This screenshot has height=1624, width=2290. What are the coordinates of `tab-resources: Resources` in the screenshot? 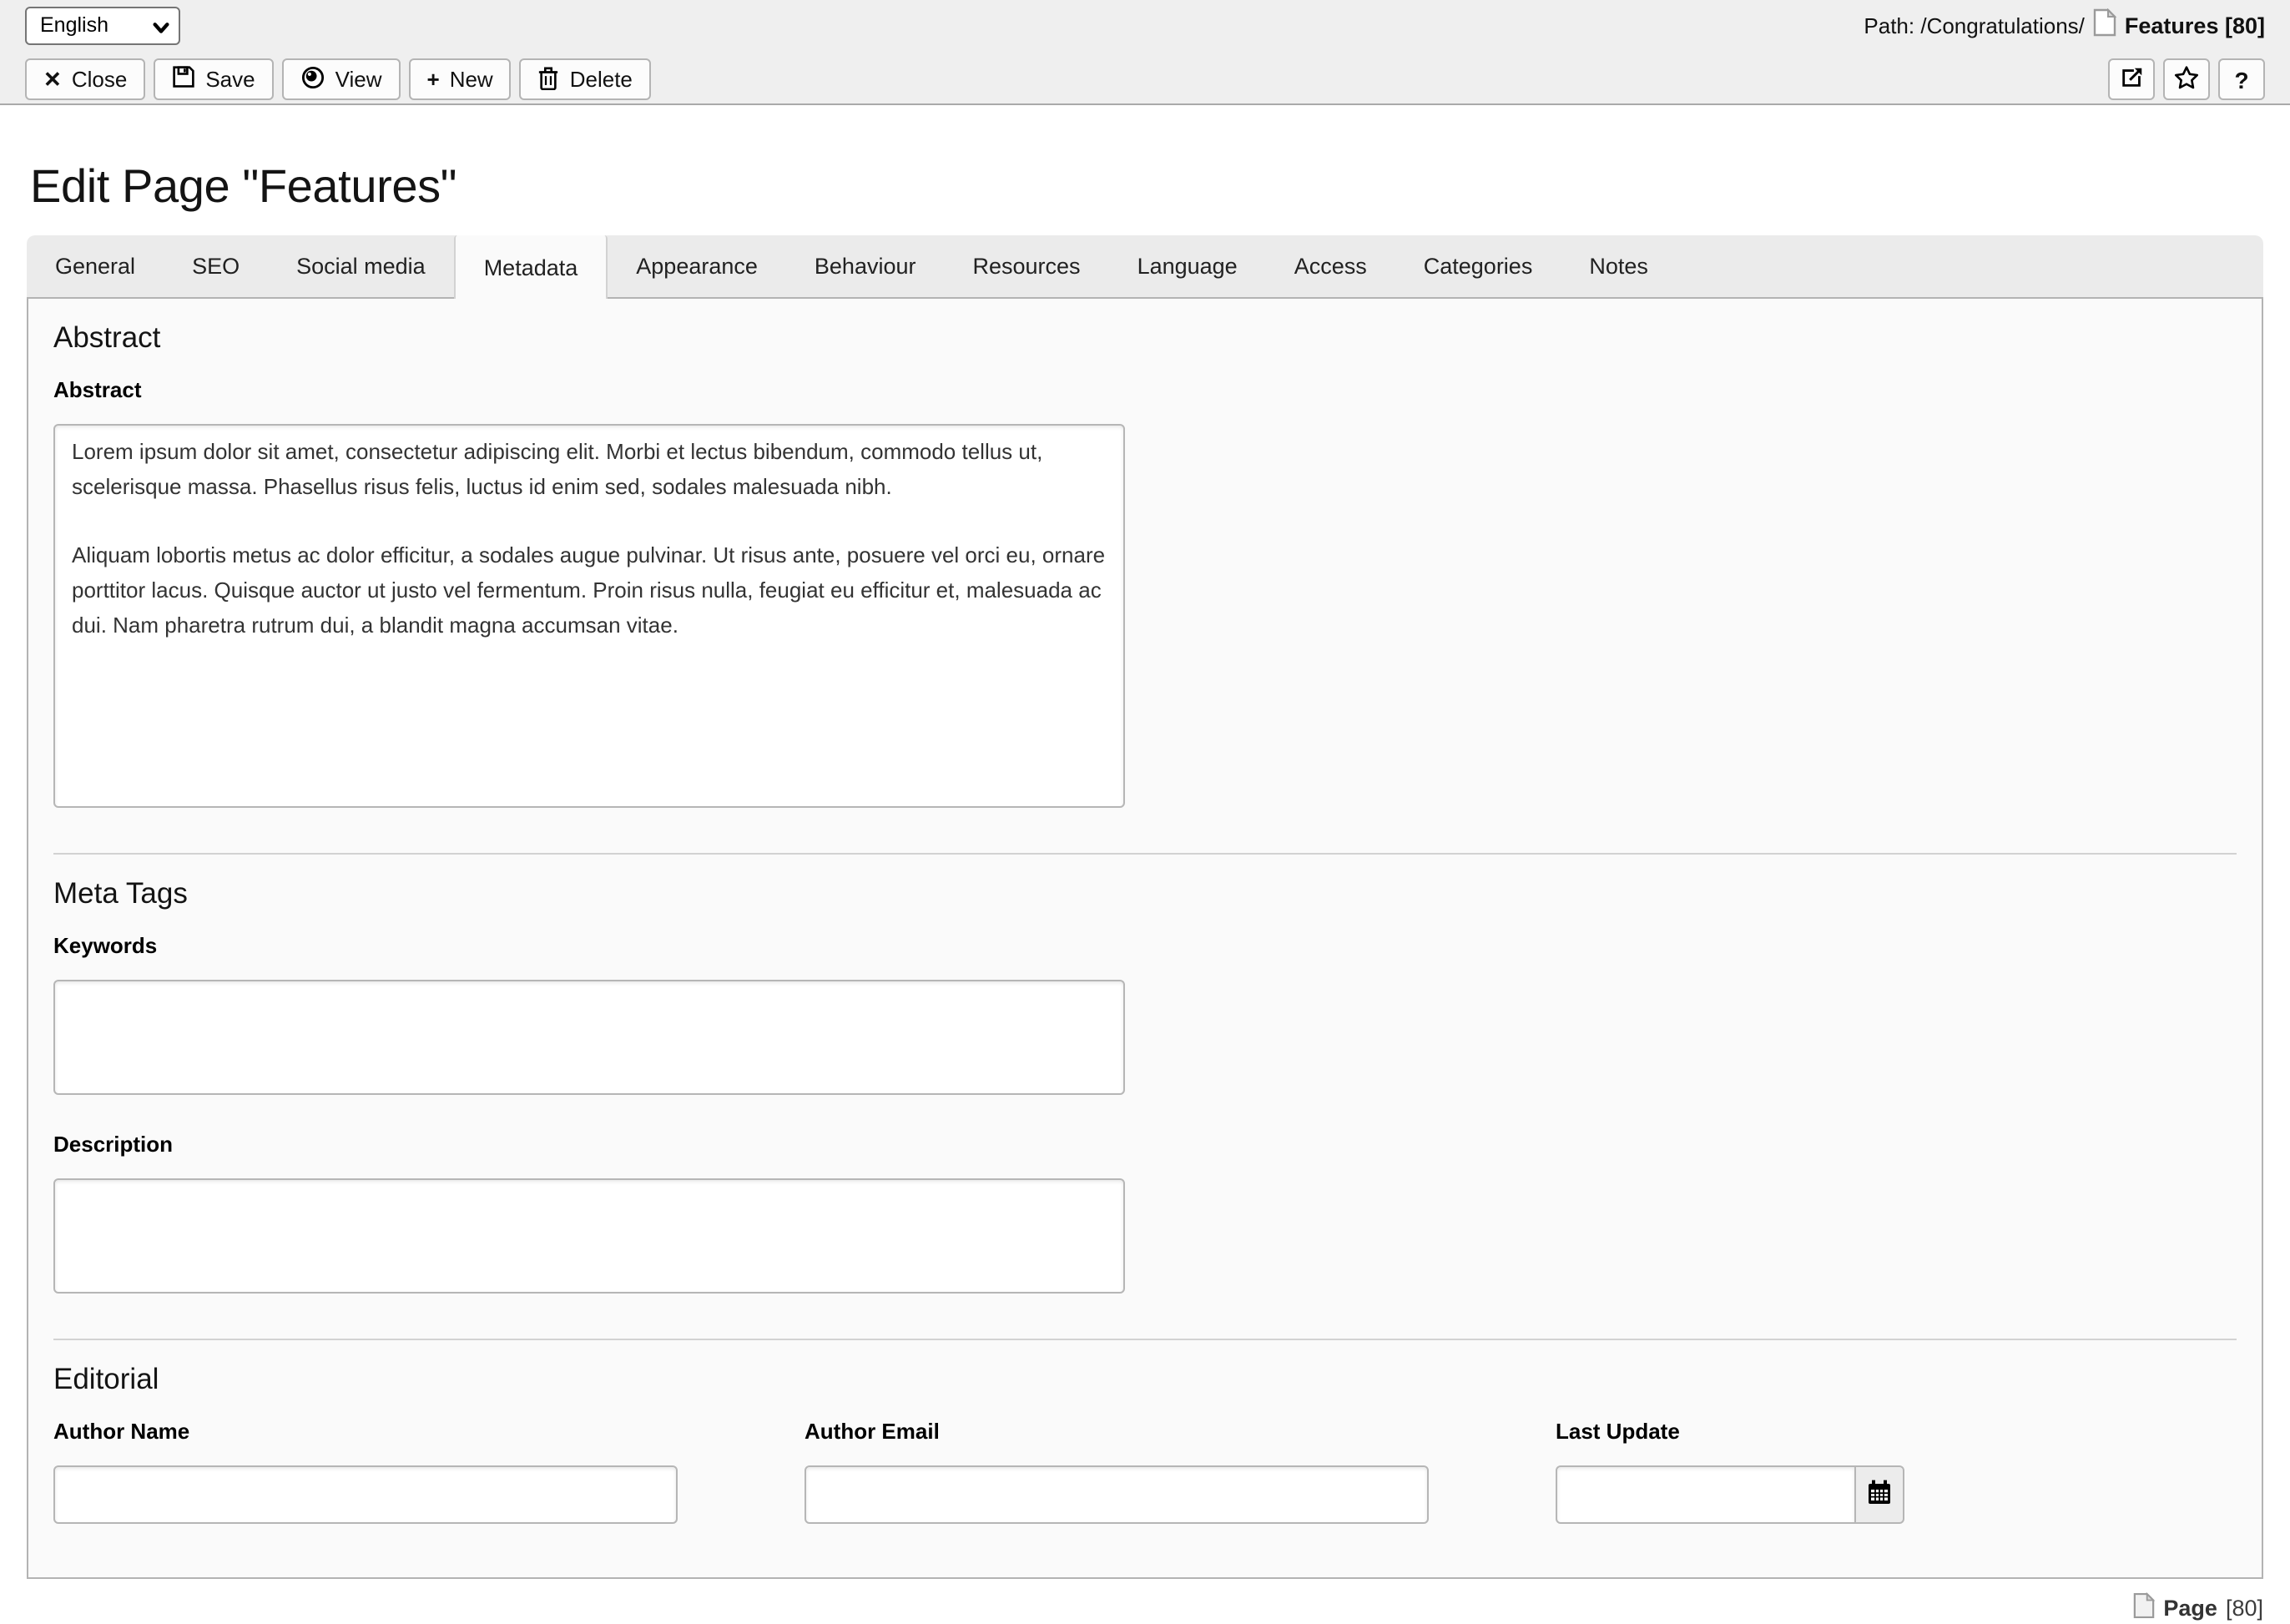 It's located at (1027, 266).